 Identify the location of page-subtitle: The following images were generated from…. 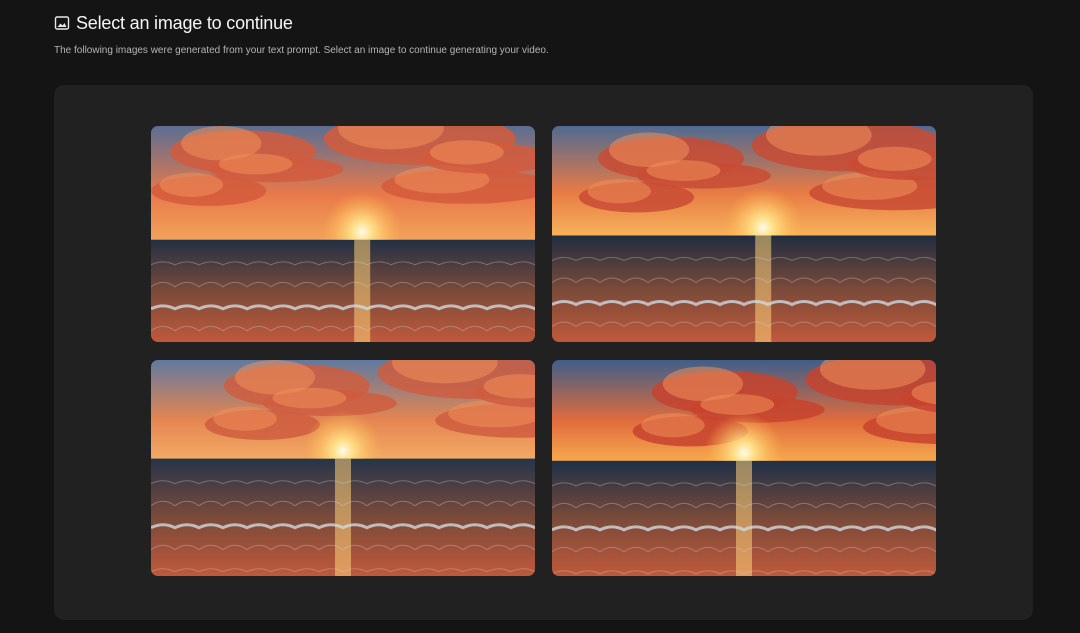
(301, 50).